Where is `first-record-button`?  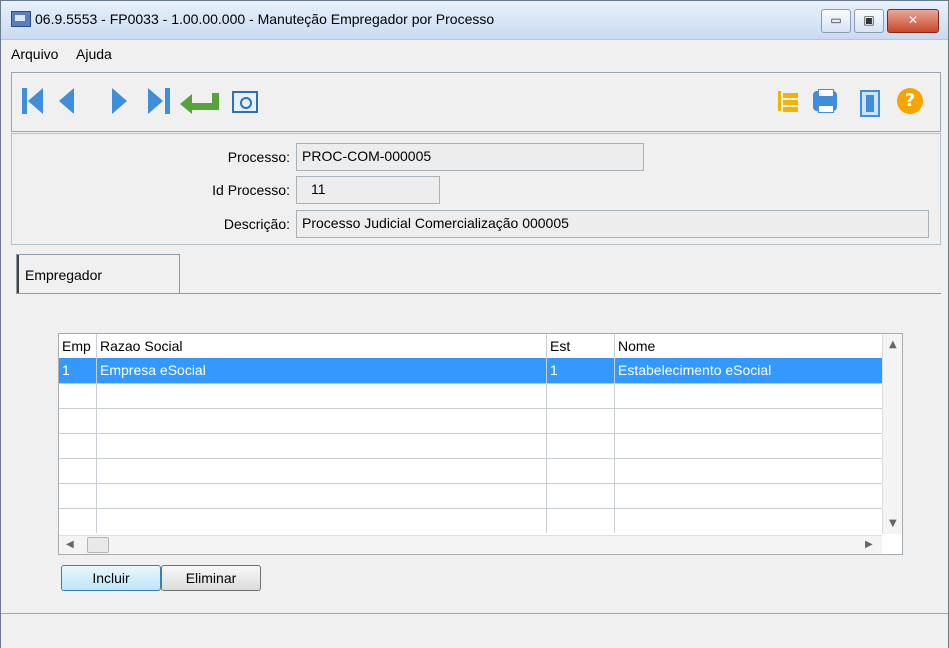
first-record-button is located at coordinates (32, 101).